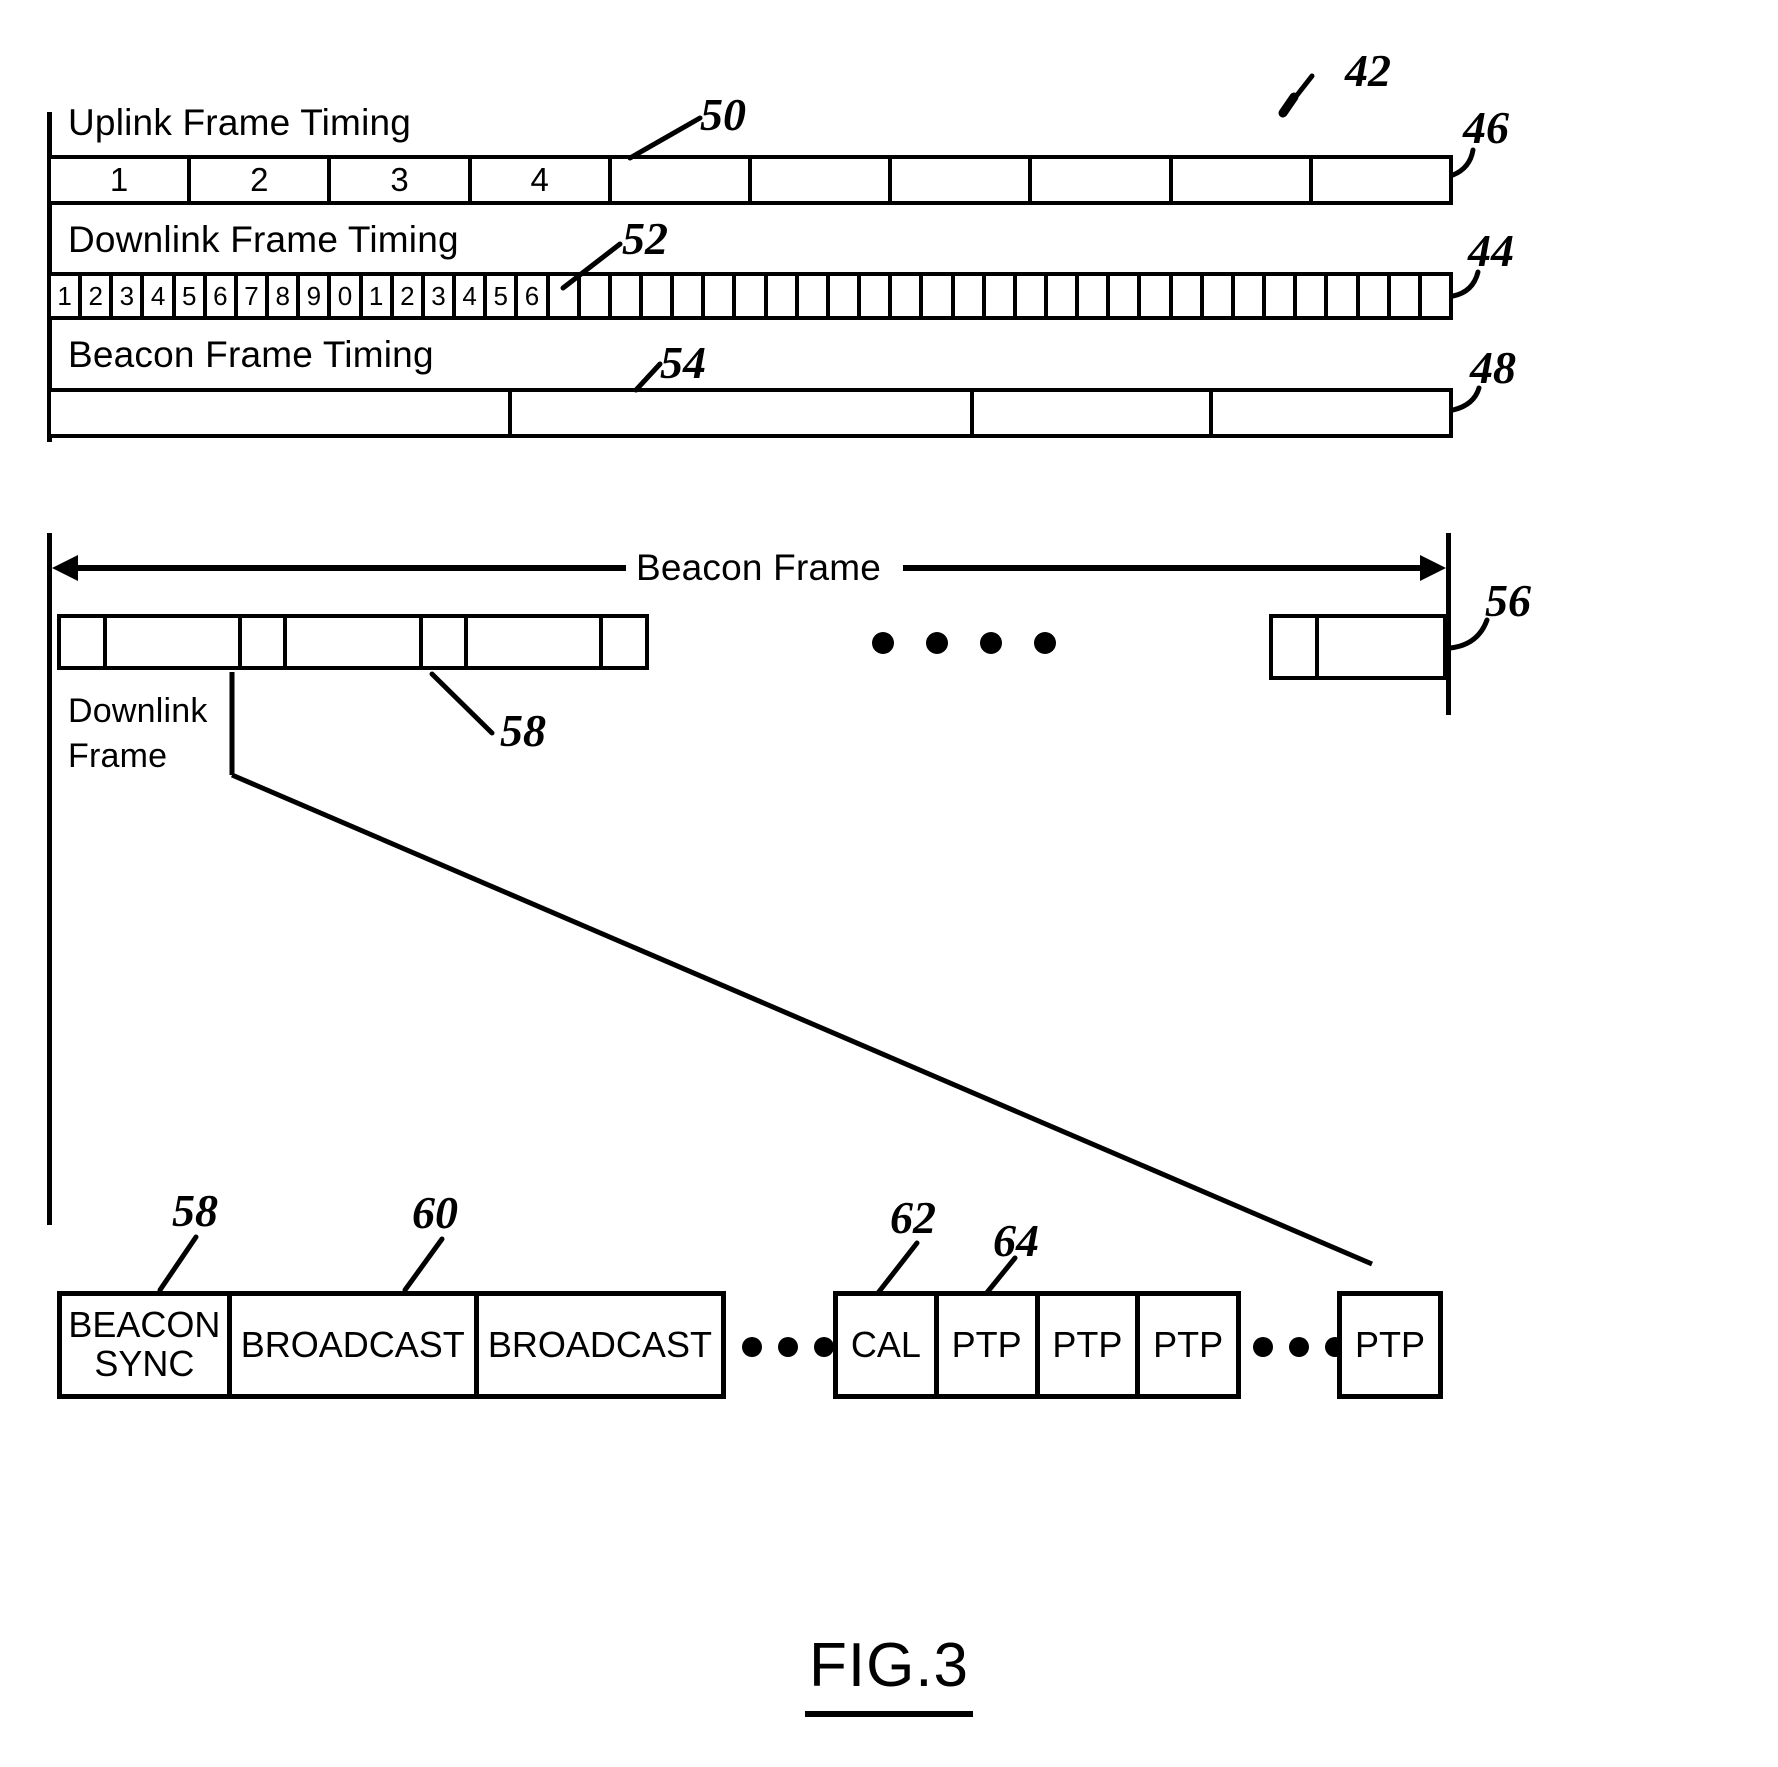  What do you see at coordinates (121, 180) in the screenshot?
I see `uplink-cell: 1` at bounding box center [121, 180].